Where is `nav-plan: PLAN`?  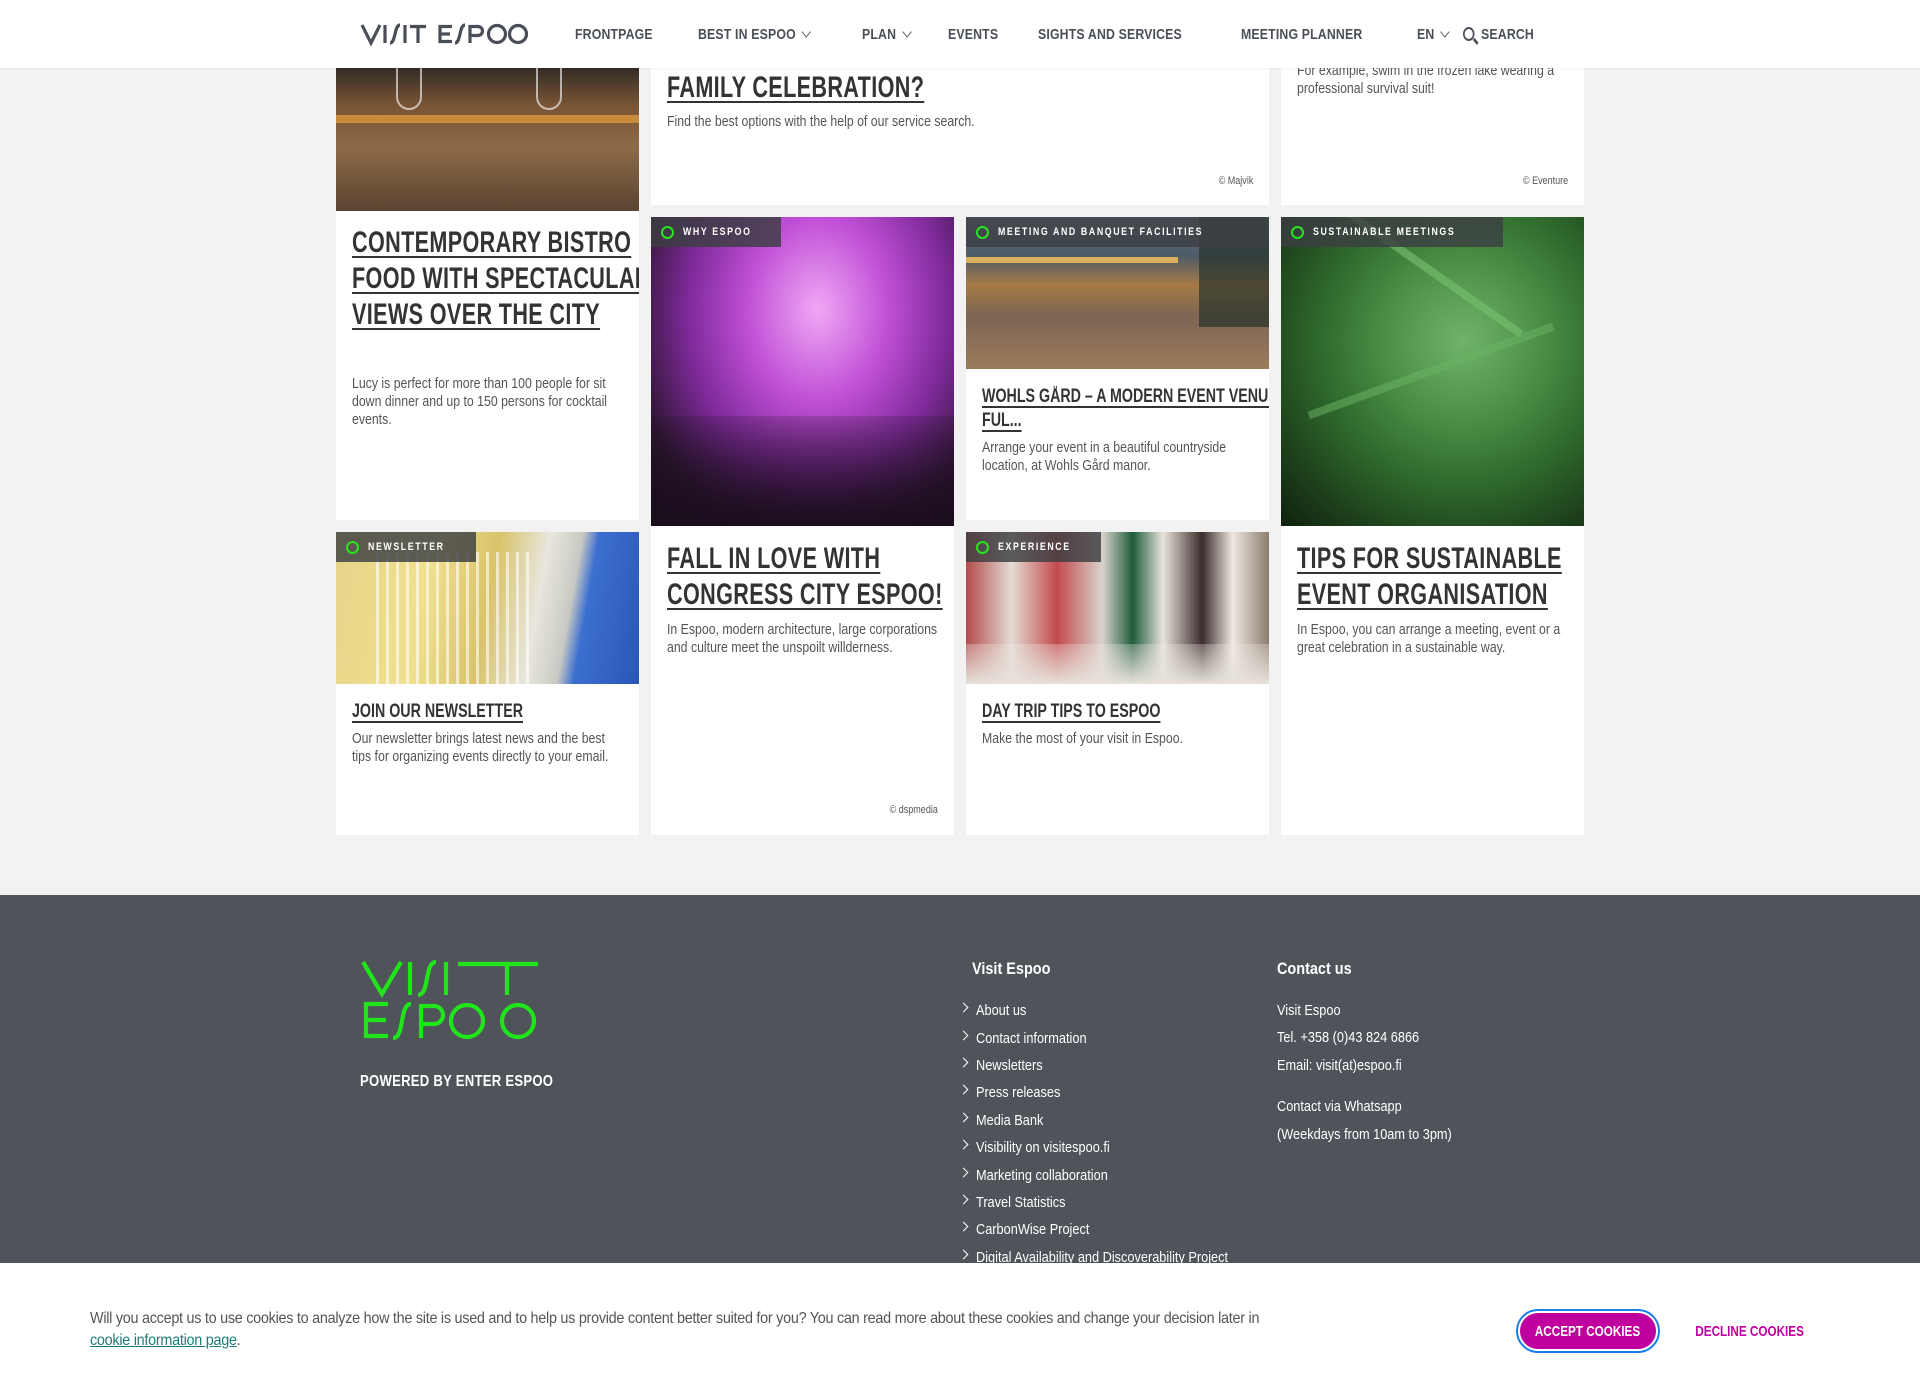
nav-plan: PLAN is located at coordinates (886, 34).